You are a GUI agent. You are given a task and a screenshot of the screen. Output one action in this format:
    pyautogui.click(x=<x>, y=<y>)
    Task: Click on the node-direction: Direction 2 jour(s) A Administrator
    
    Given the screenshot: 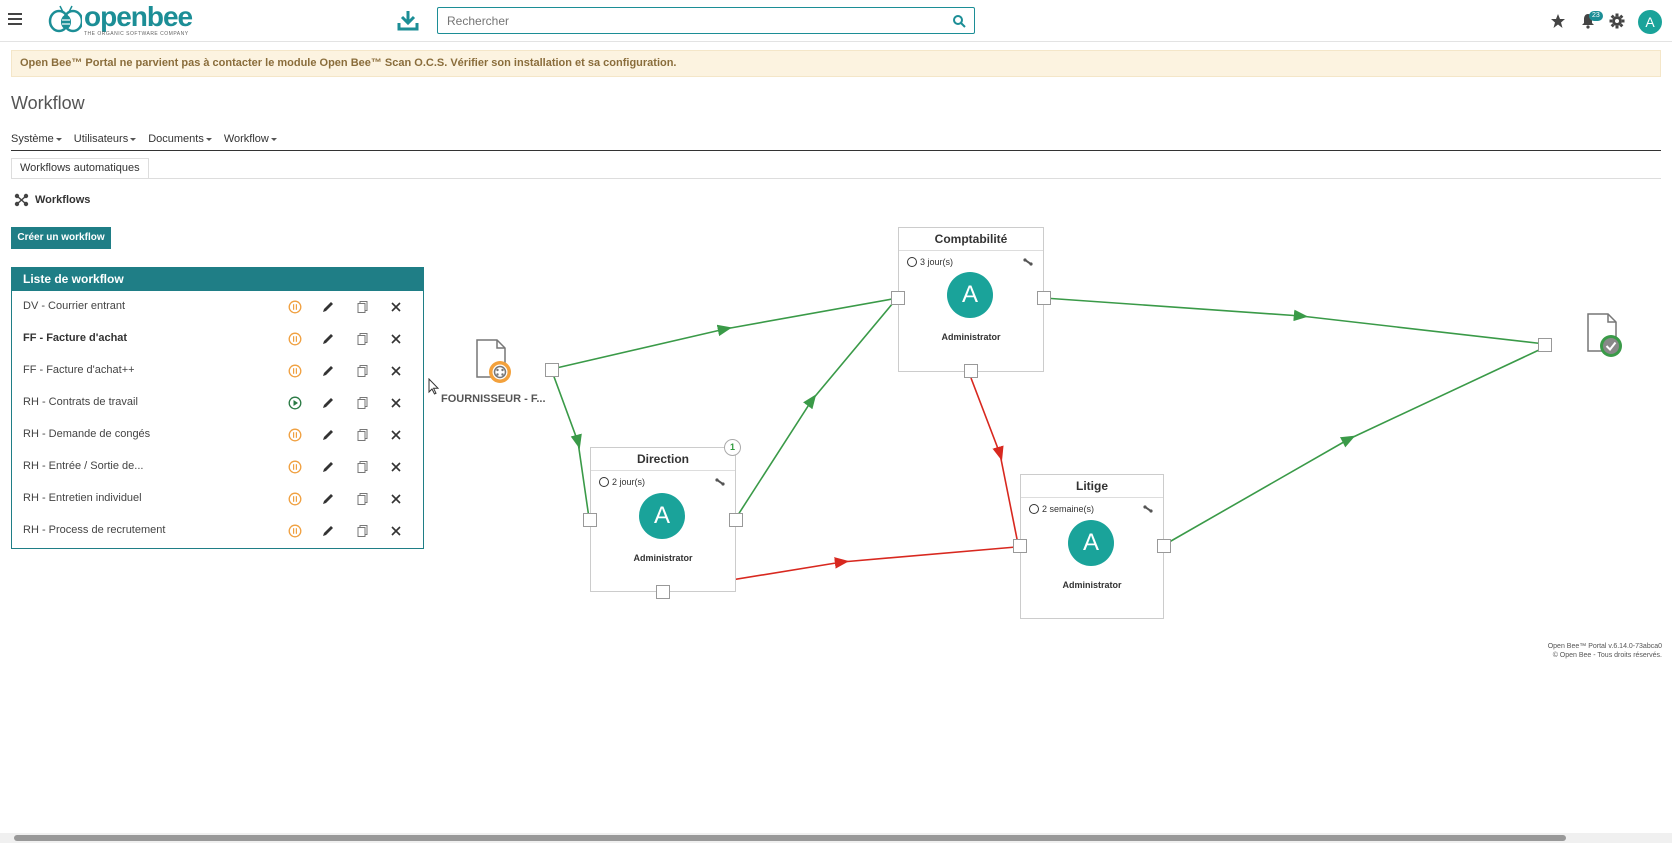 What is the action you would take?
    pyautogui.click(x=663, y=519)
    